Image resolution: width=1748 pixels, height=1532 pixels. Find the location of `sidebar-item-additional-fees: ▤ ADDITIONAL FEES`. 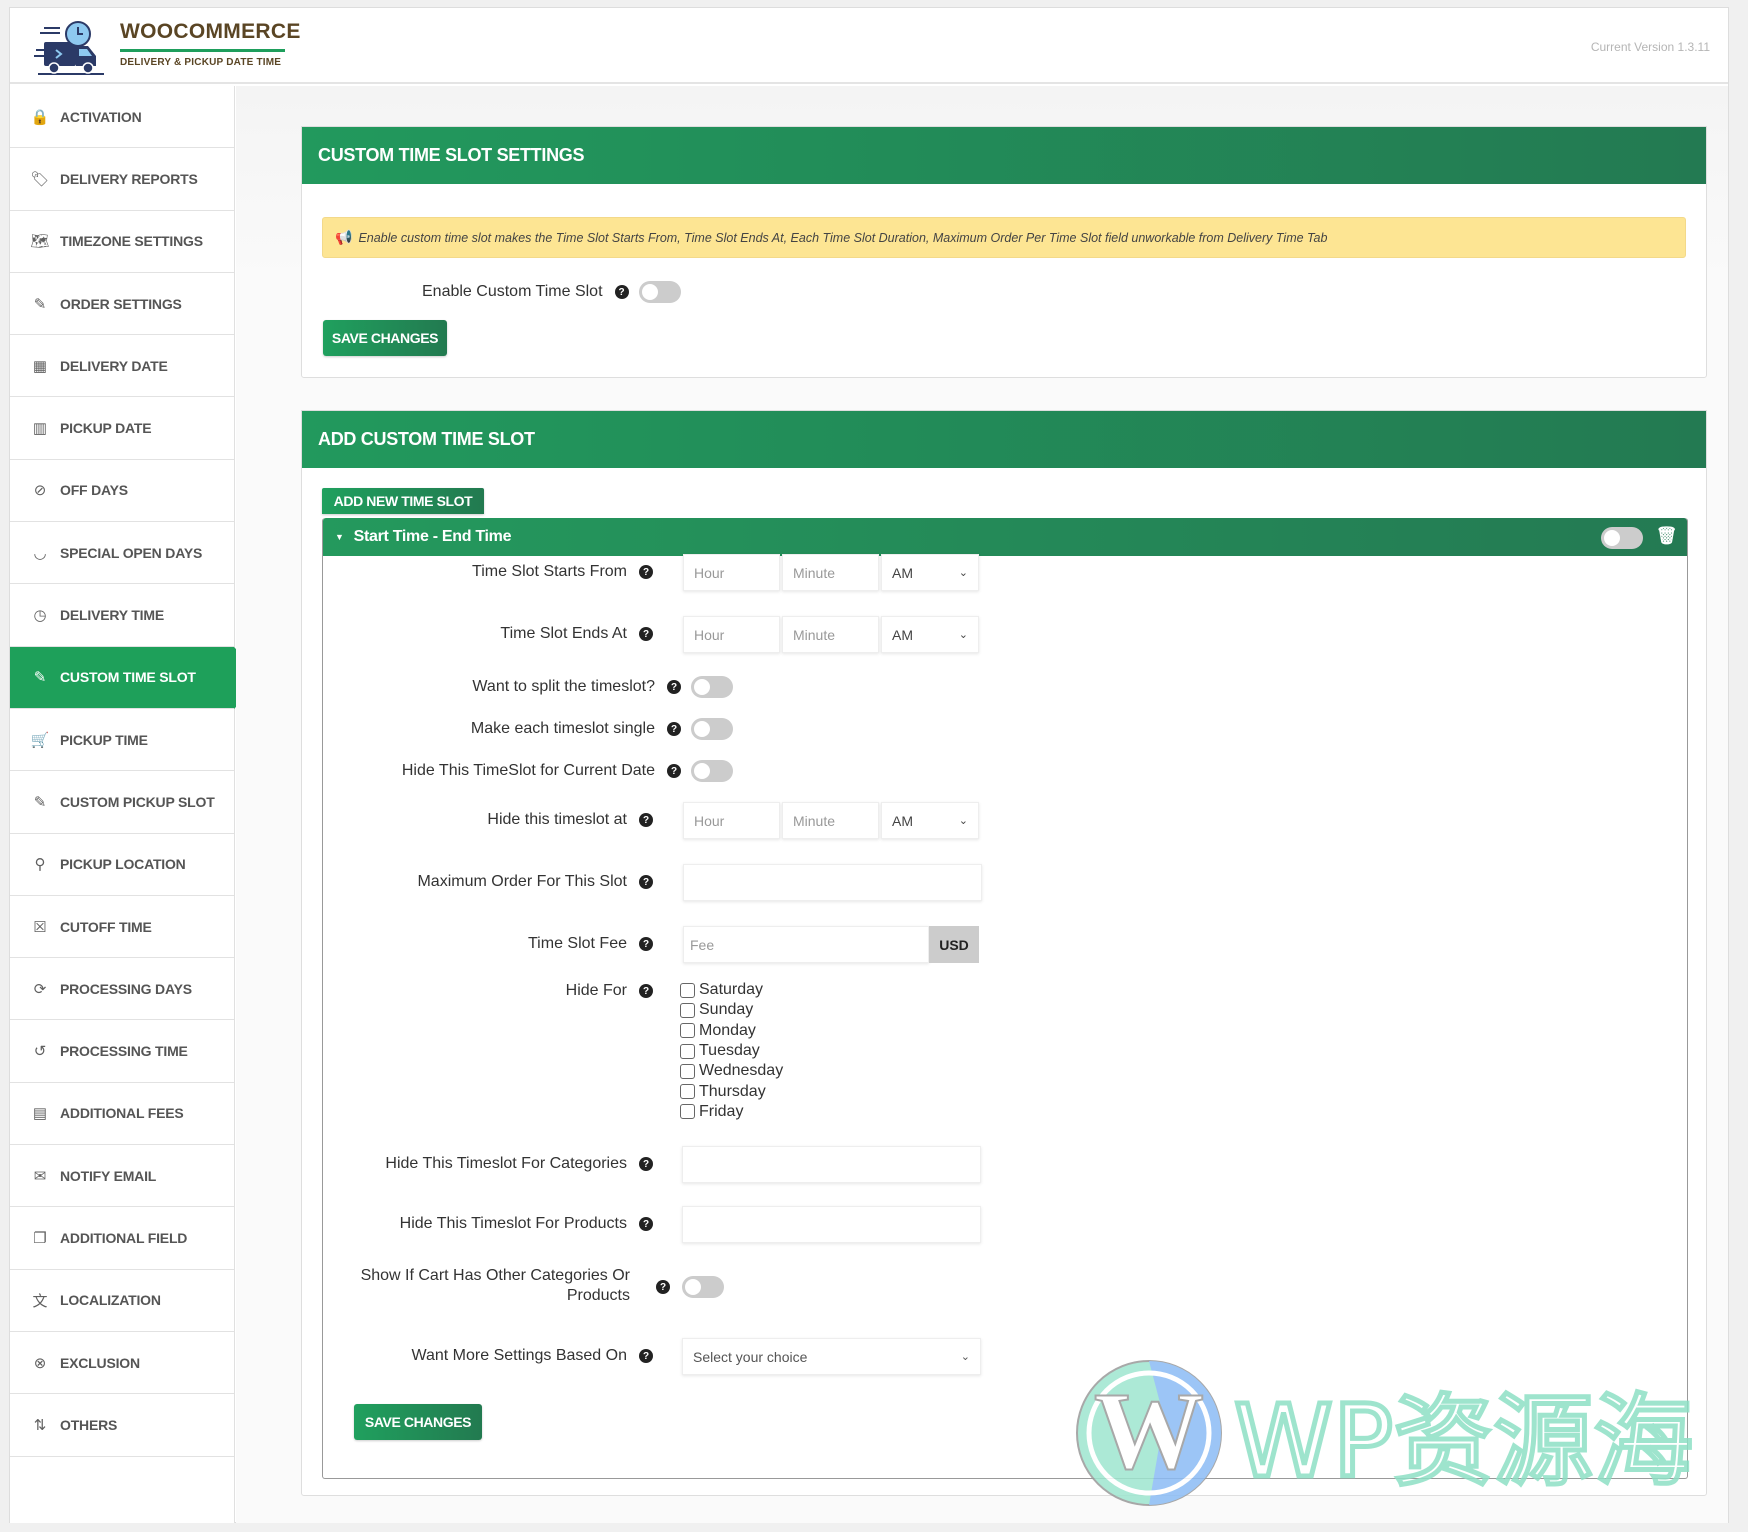

sidebar-item-additional-fees: ▤ ADDITIONAL FEES is located at coordinates (122, 1114).